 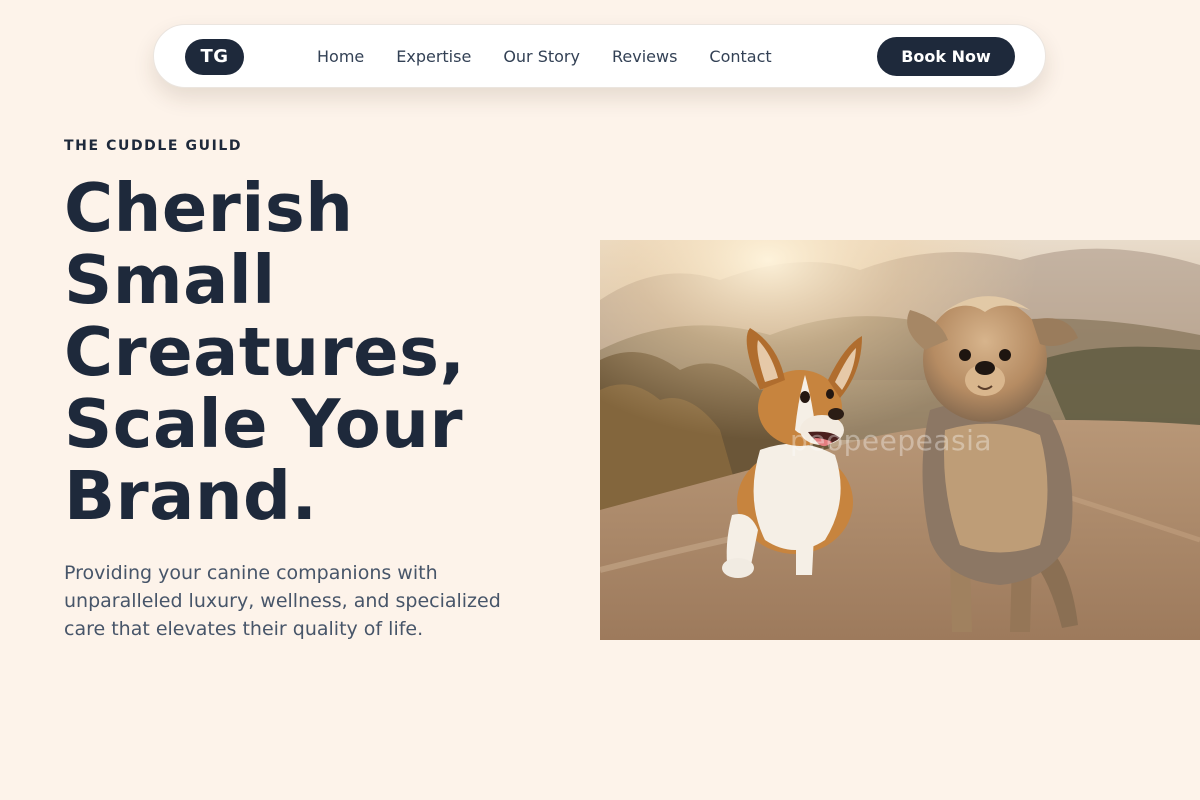 I want to click on nav-link-home: Home, so click(x=340, y=56).